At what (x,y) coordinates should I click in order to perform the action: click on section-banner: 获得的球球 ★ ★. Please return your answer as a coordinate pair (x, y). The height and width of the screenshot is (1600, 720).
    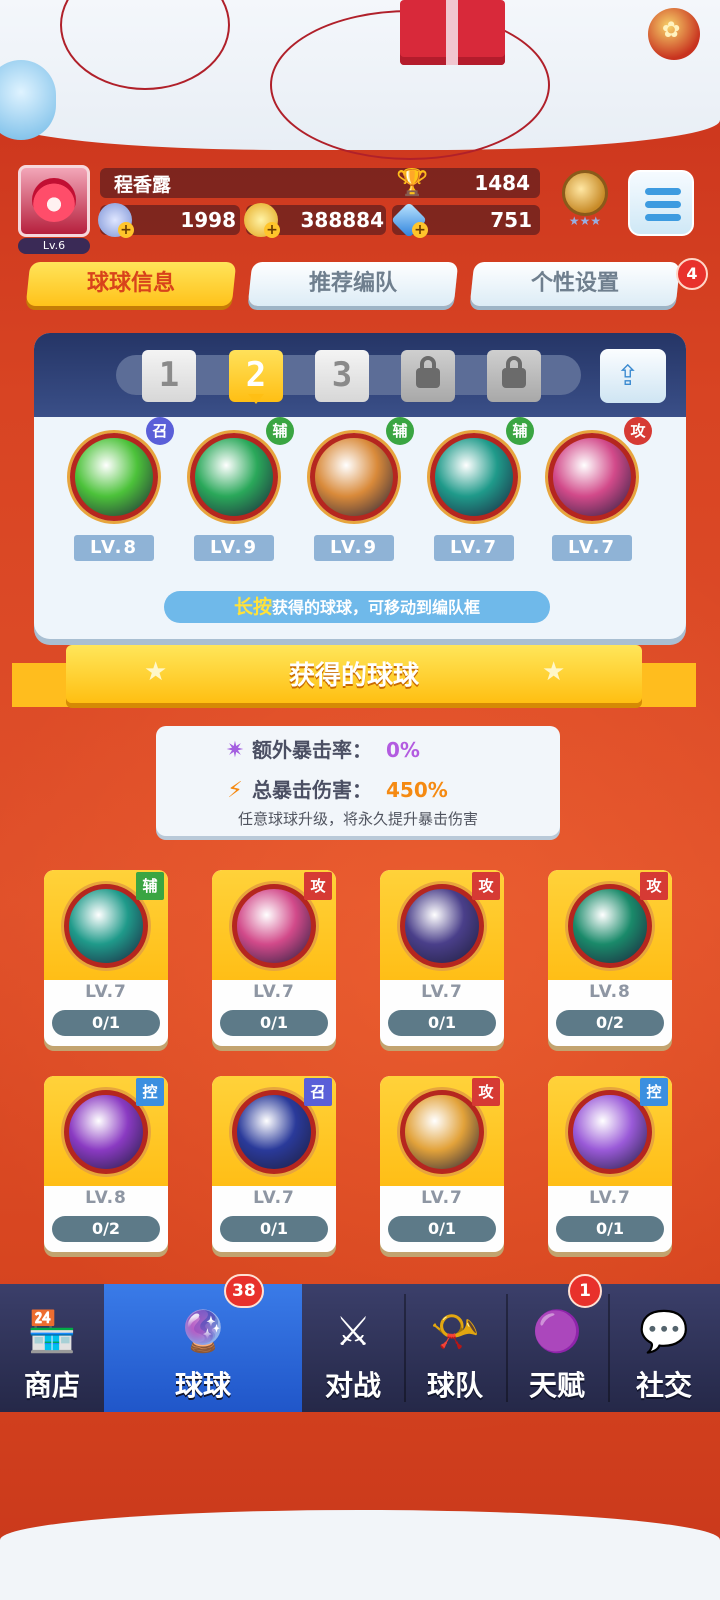
    Looking at the image, I should click on (354, 678).